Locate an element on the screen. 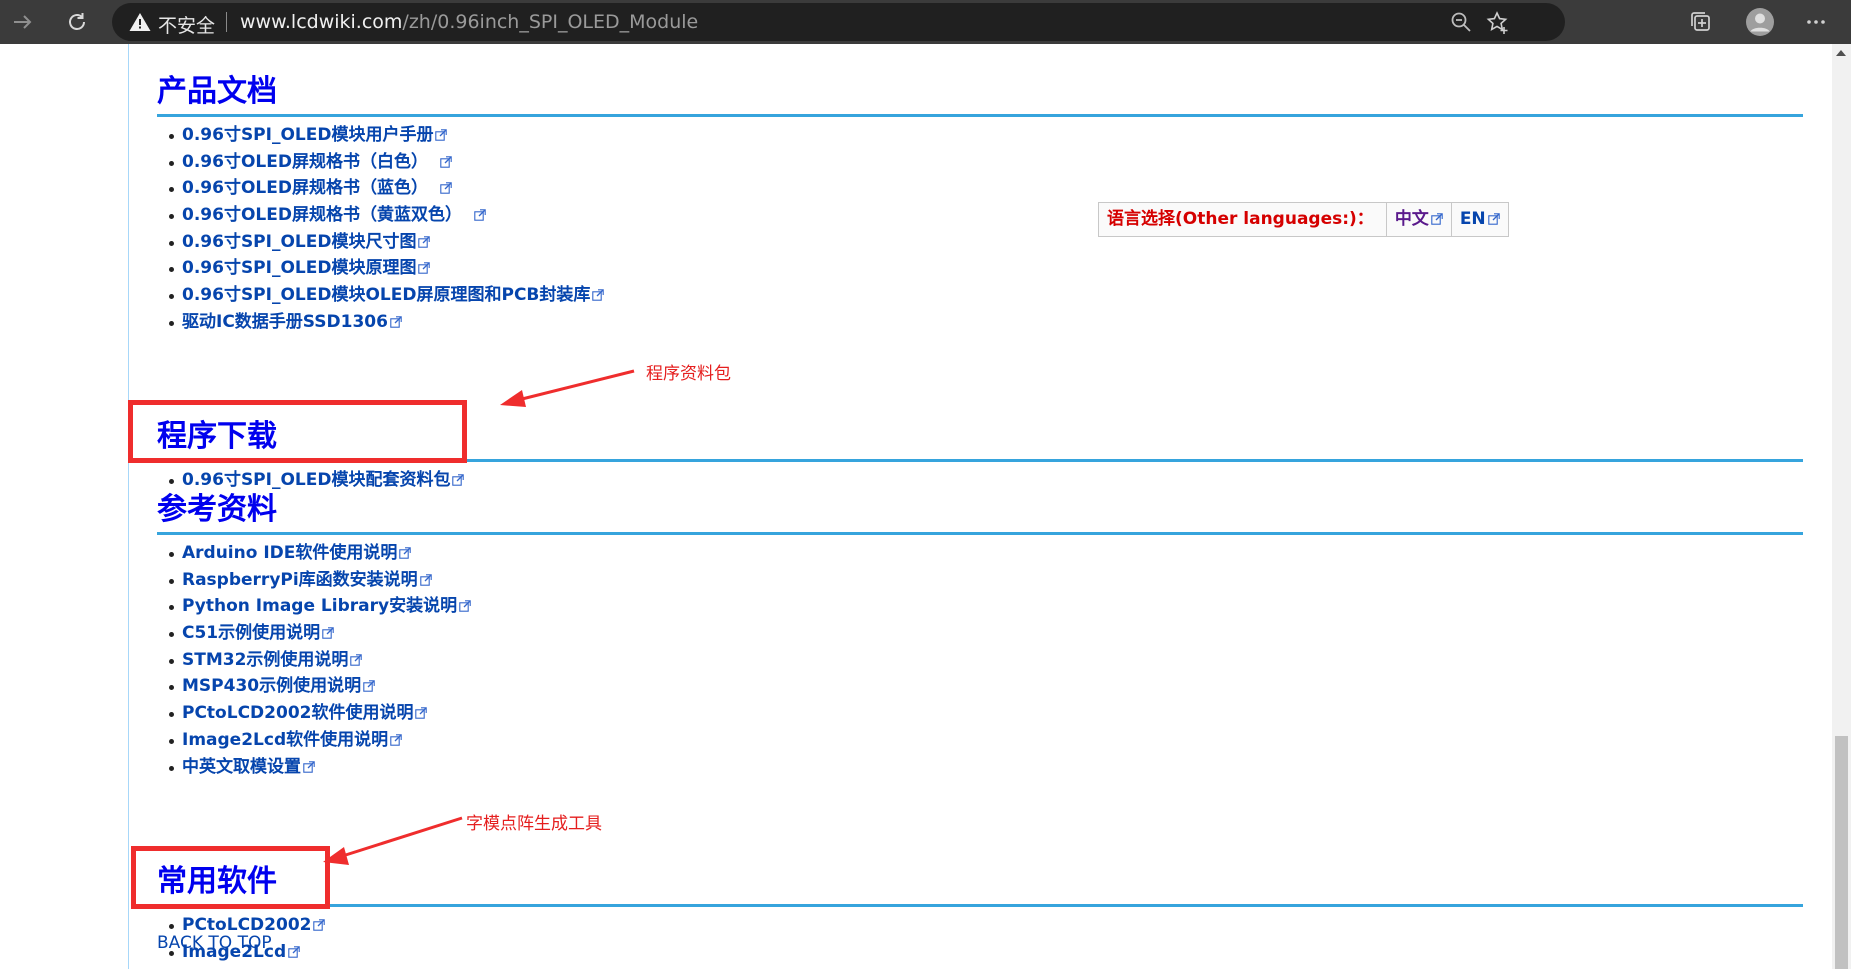 Image resolution: width=1851 pixels, height=969 pixels. annotation-program-package: 程序资料包 is located at coordinates (688, 374).